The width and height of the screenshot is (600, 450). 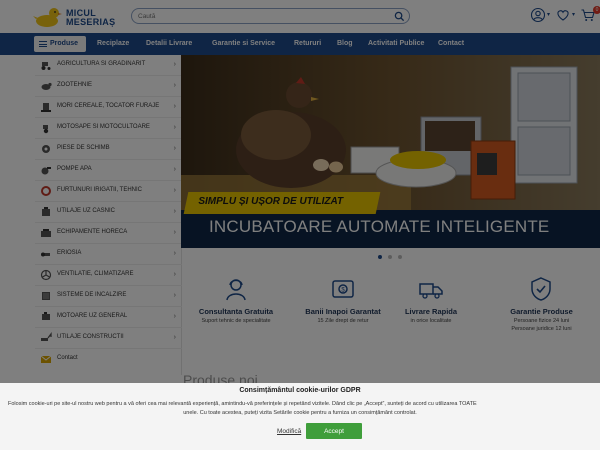 I want to click on cookie-accept-button: Accept, so click(x=334, y=431).